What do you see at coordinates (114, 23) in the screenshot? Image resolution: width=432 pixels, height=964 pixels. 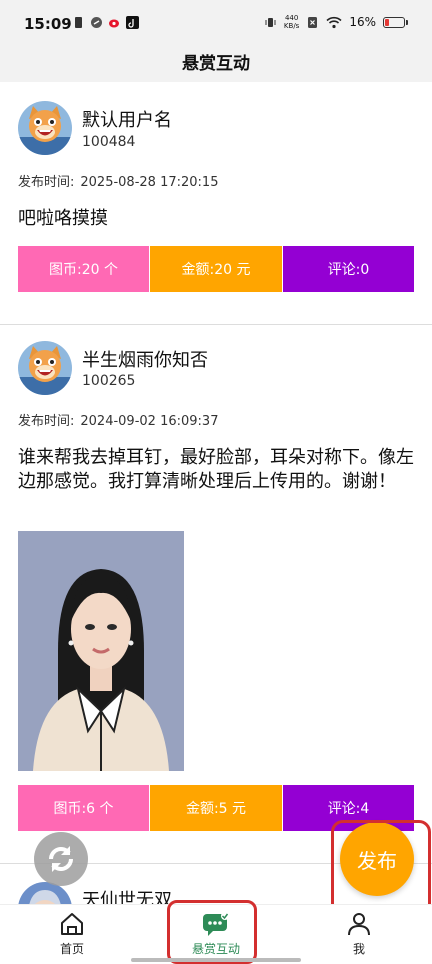 I see `weibo-icon` at bounding box center [114, 23].